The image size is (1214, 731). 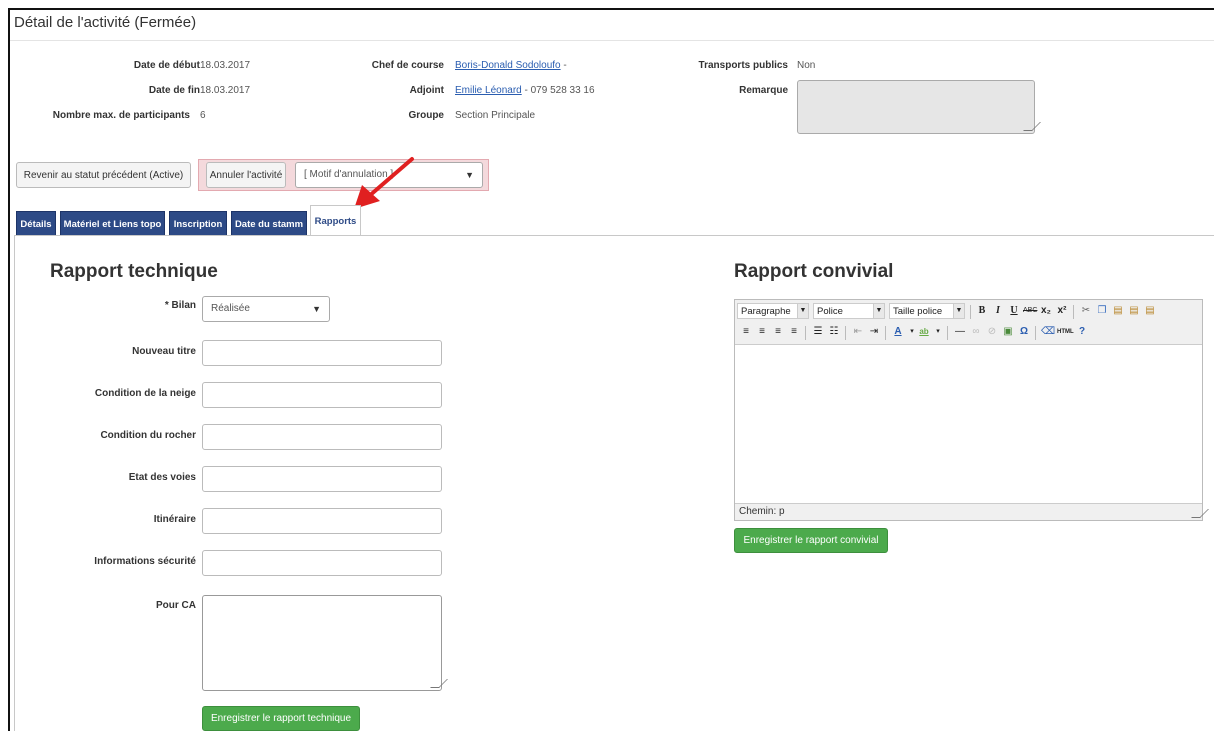 What do you see at coordinates (148, 435) in the screenshot?
I see `condition-rocher-label: Condition du rocher` at bounding box center [148, 435].